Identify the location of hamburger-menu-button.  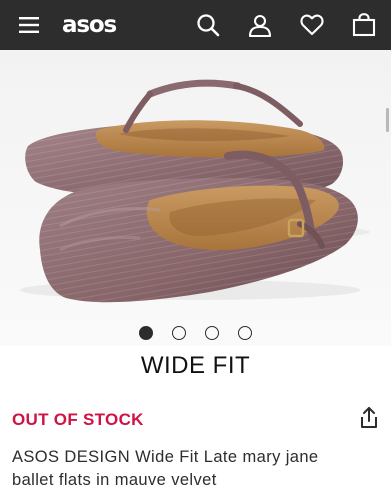
(29, 25).